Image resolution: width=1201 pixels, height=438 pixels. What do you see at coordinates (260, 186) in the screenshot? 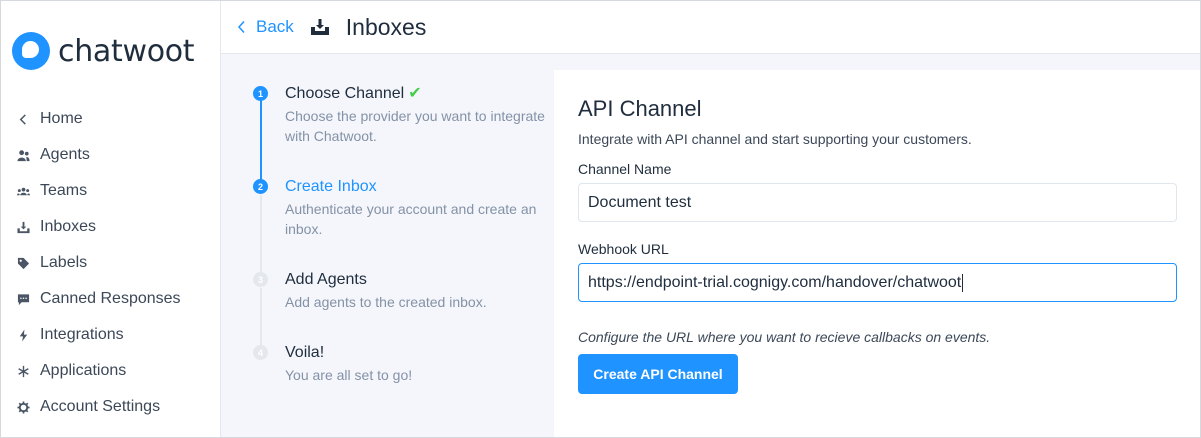
I see `step-number: 2` at bounding box center [260, 186].